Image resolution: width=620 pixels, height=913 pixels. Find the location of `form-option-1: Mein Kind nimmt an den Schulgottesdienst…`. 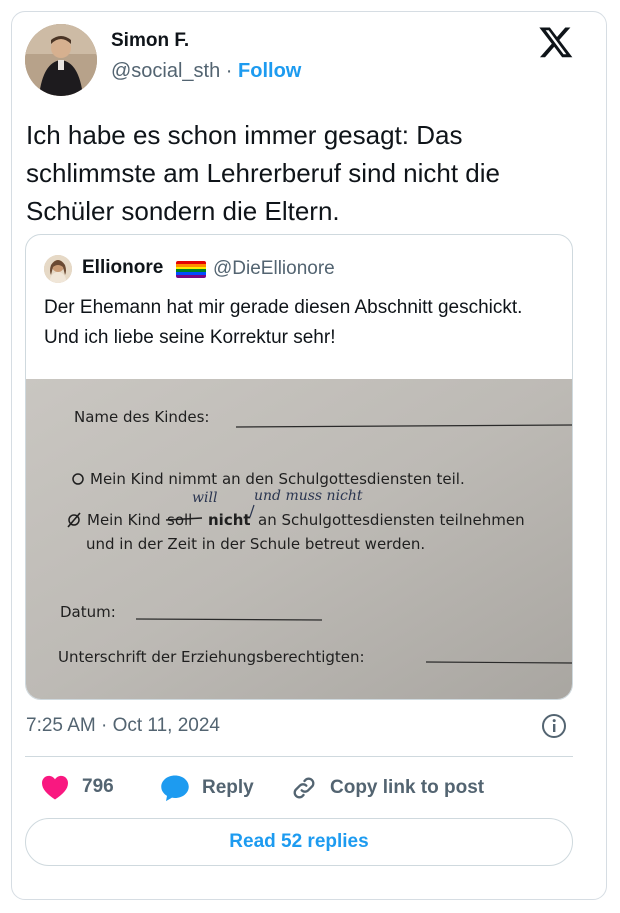

form-option-1: Mein Kind nimmt an den Schulgottesdienst… is located at coordinates (277, 479).